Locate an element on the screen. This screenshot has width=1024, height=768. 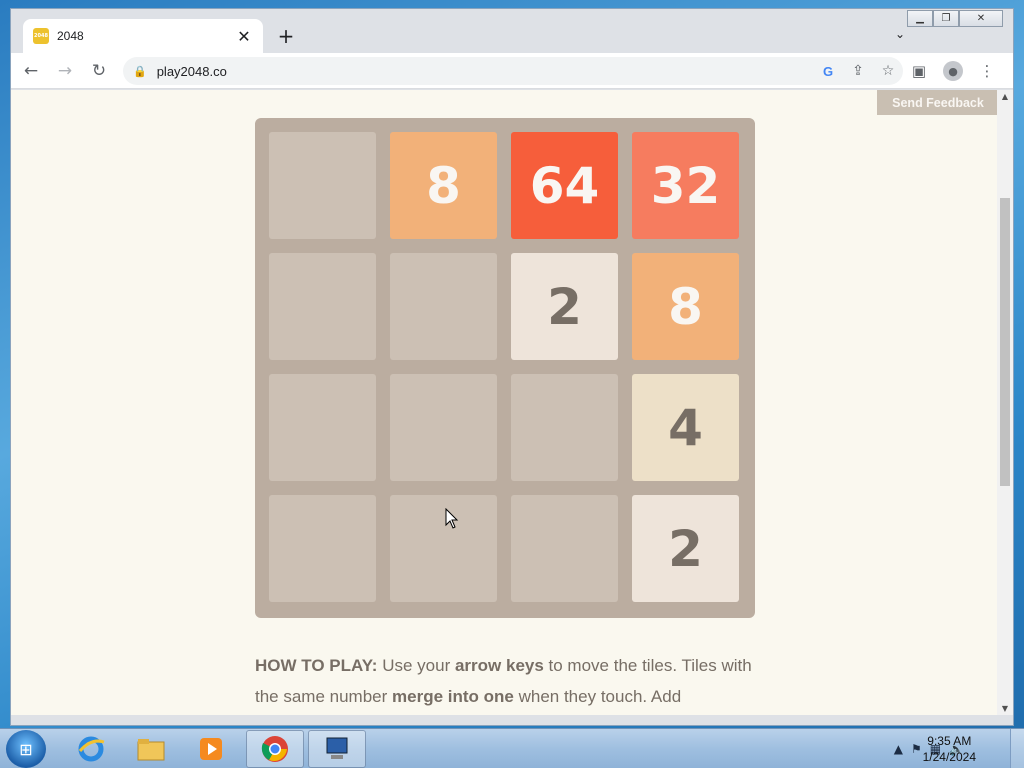
internet-explorer-icon is located at coordinates (91, 749).